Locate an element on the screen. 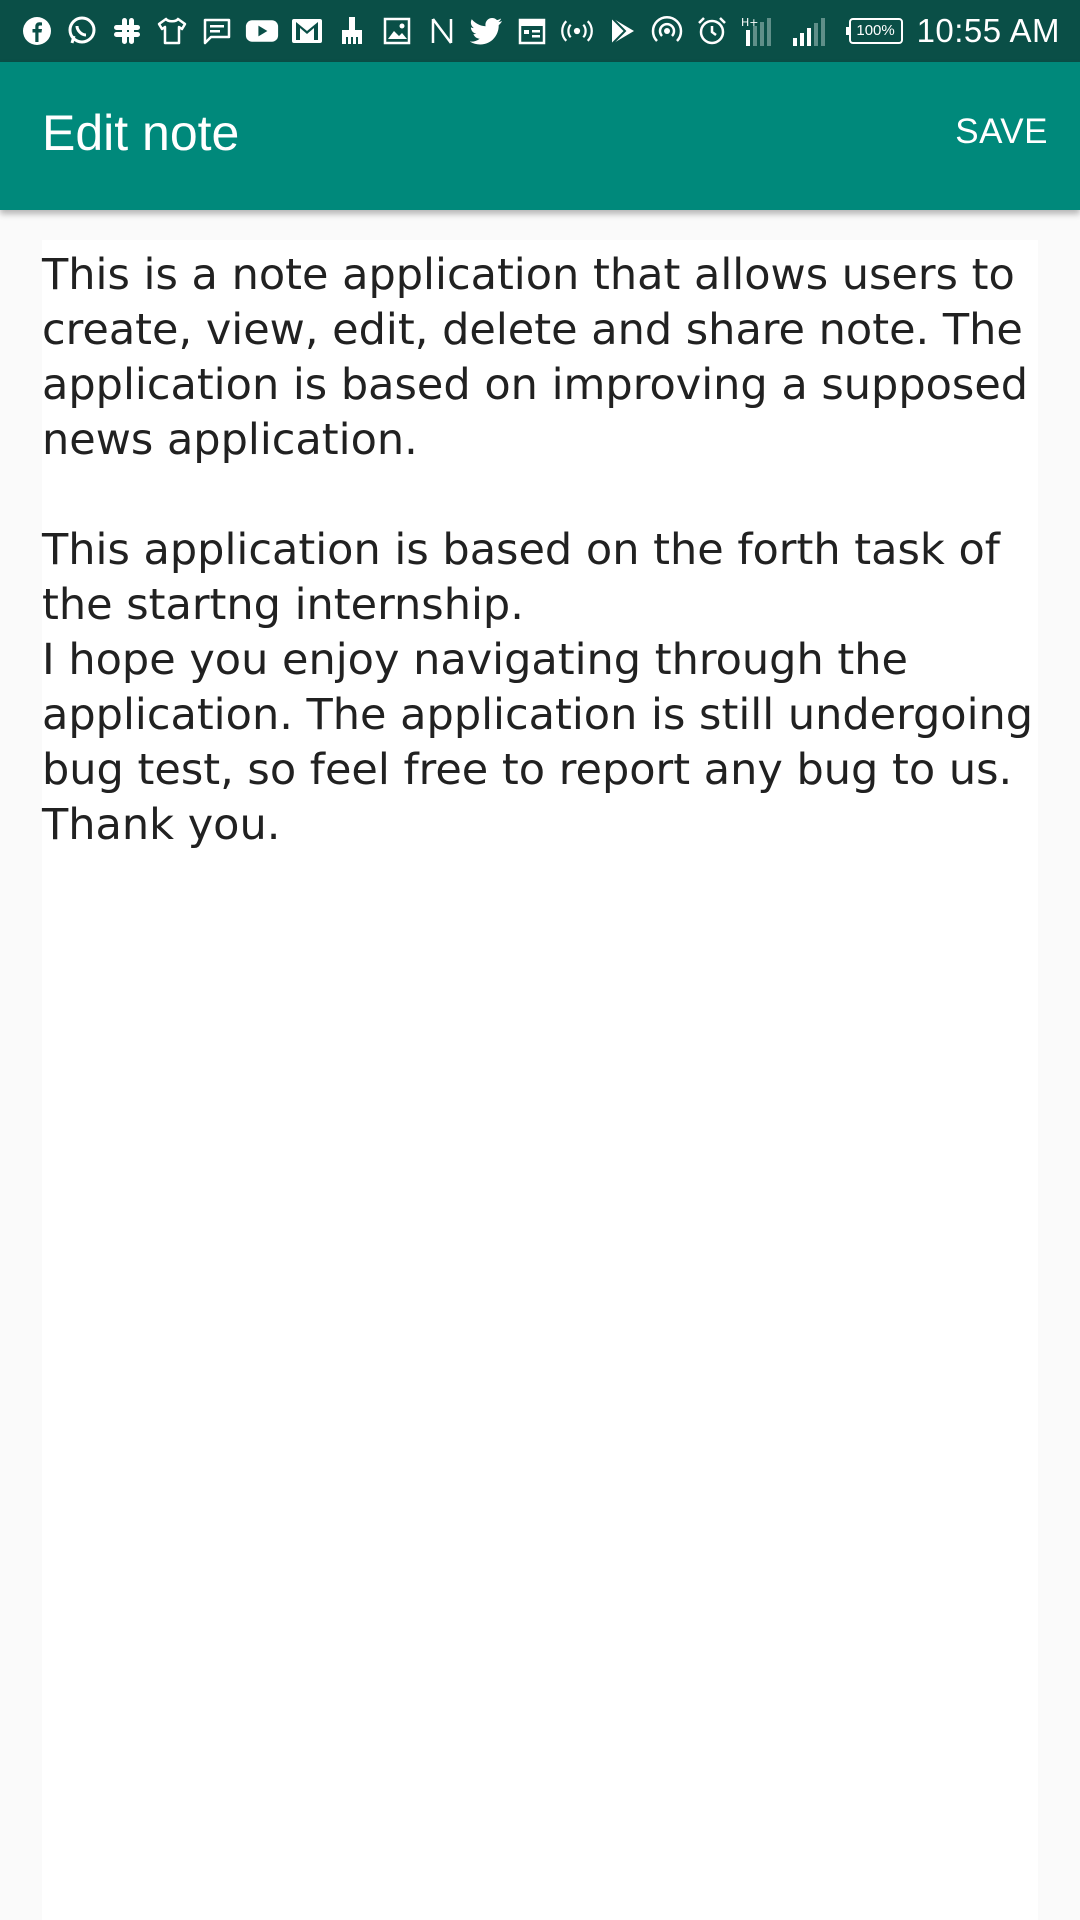  cell-signal-icon is located at coordinates (809, 31).